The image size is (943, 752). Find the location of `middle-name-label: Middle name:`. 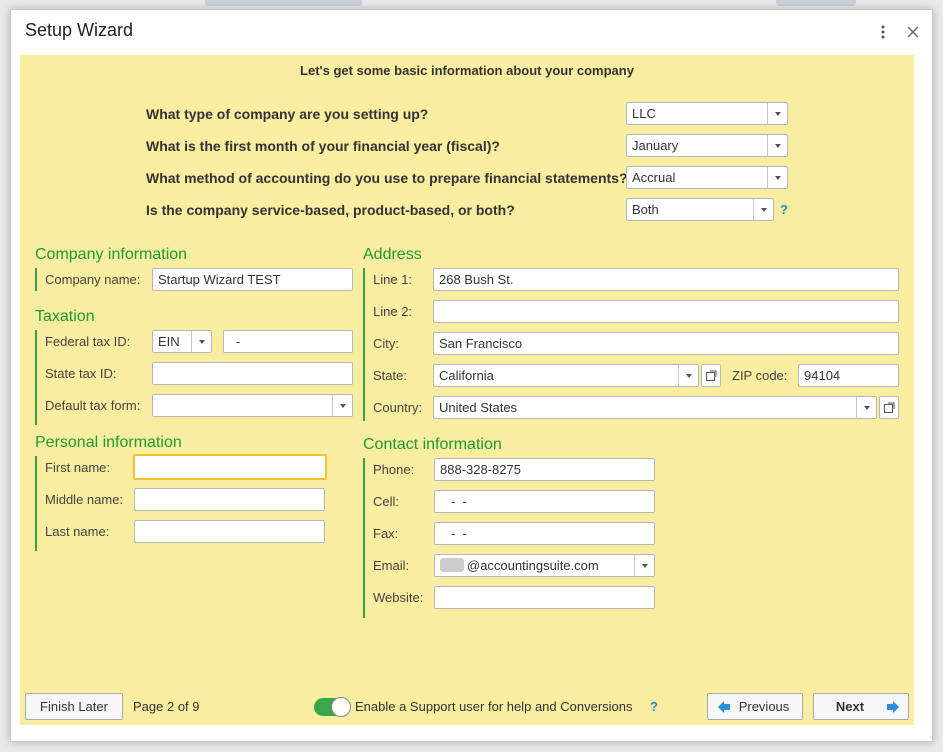

middle-name-label: Middle name: is located at coordinates (84, 499).